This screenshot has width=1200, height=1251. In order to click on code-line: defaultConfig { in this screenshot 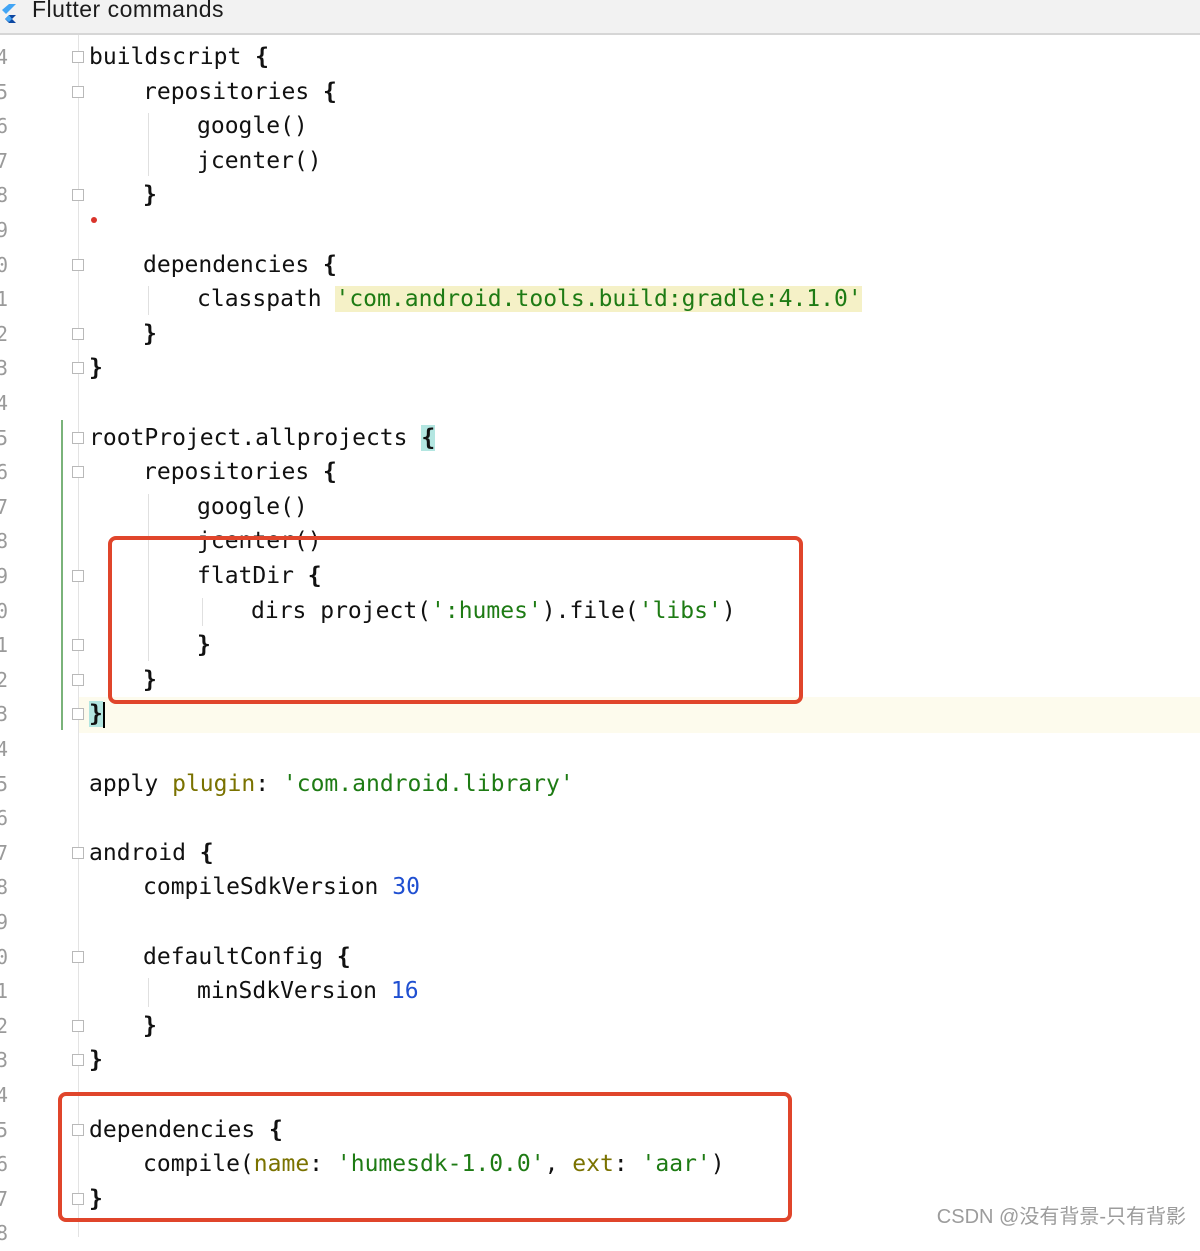, I will do `click(247, 957)`.